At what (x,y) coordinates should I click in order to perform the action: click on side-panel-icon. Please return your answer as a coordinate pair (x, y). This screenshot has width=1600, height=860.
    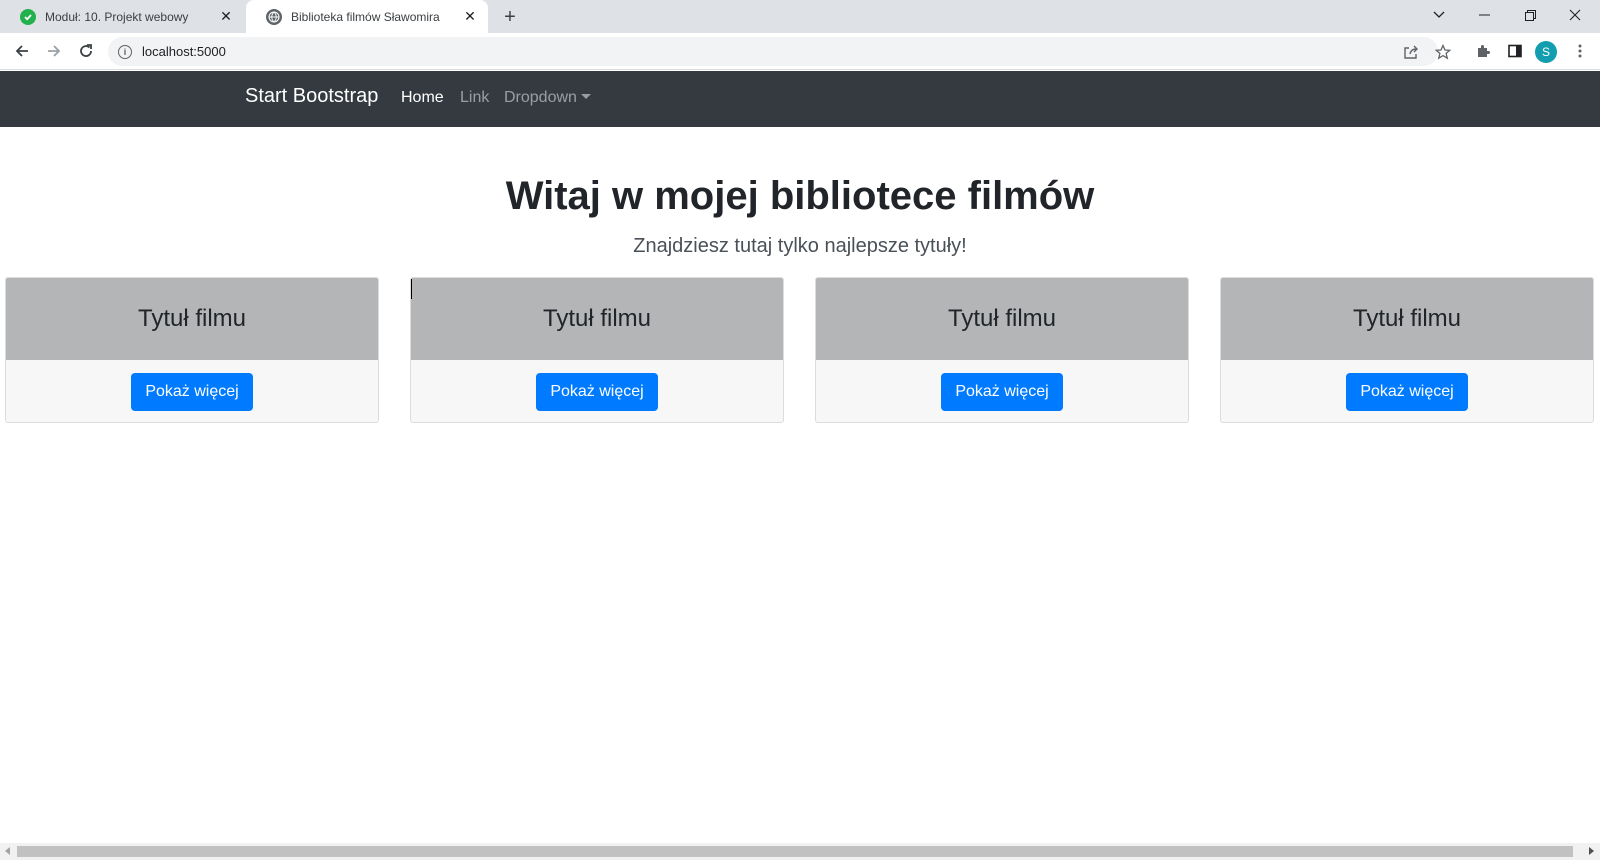
    Looking at the image, I should click on (1515, 51).